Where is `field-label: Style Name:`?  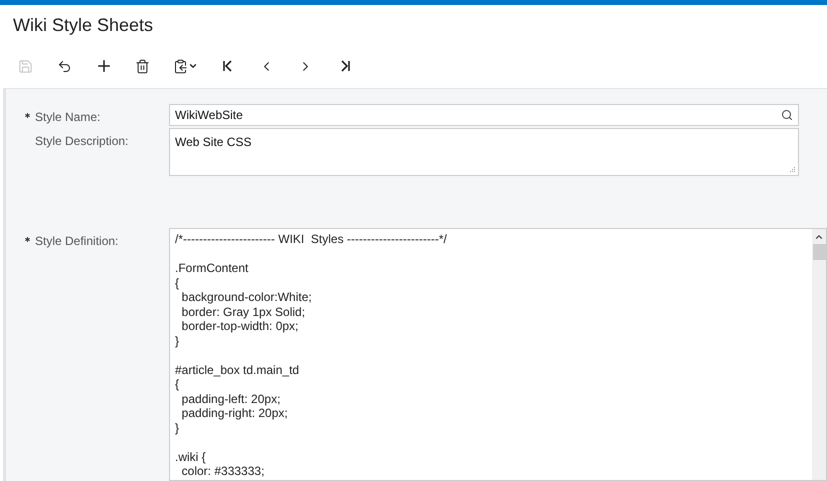 field-label: Style Name: is located at coordinates (67, 117).